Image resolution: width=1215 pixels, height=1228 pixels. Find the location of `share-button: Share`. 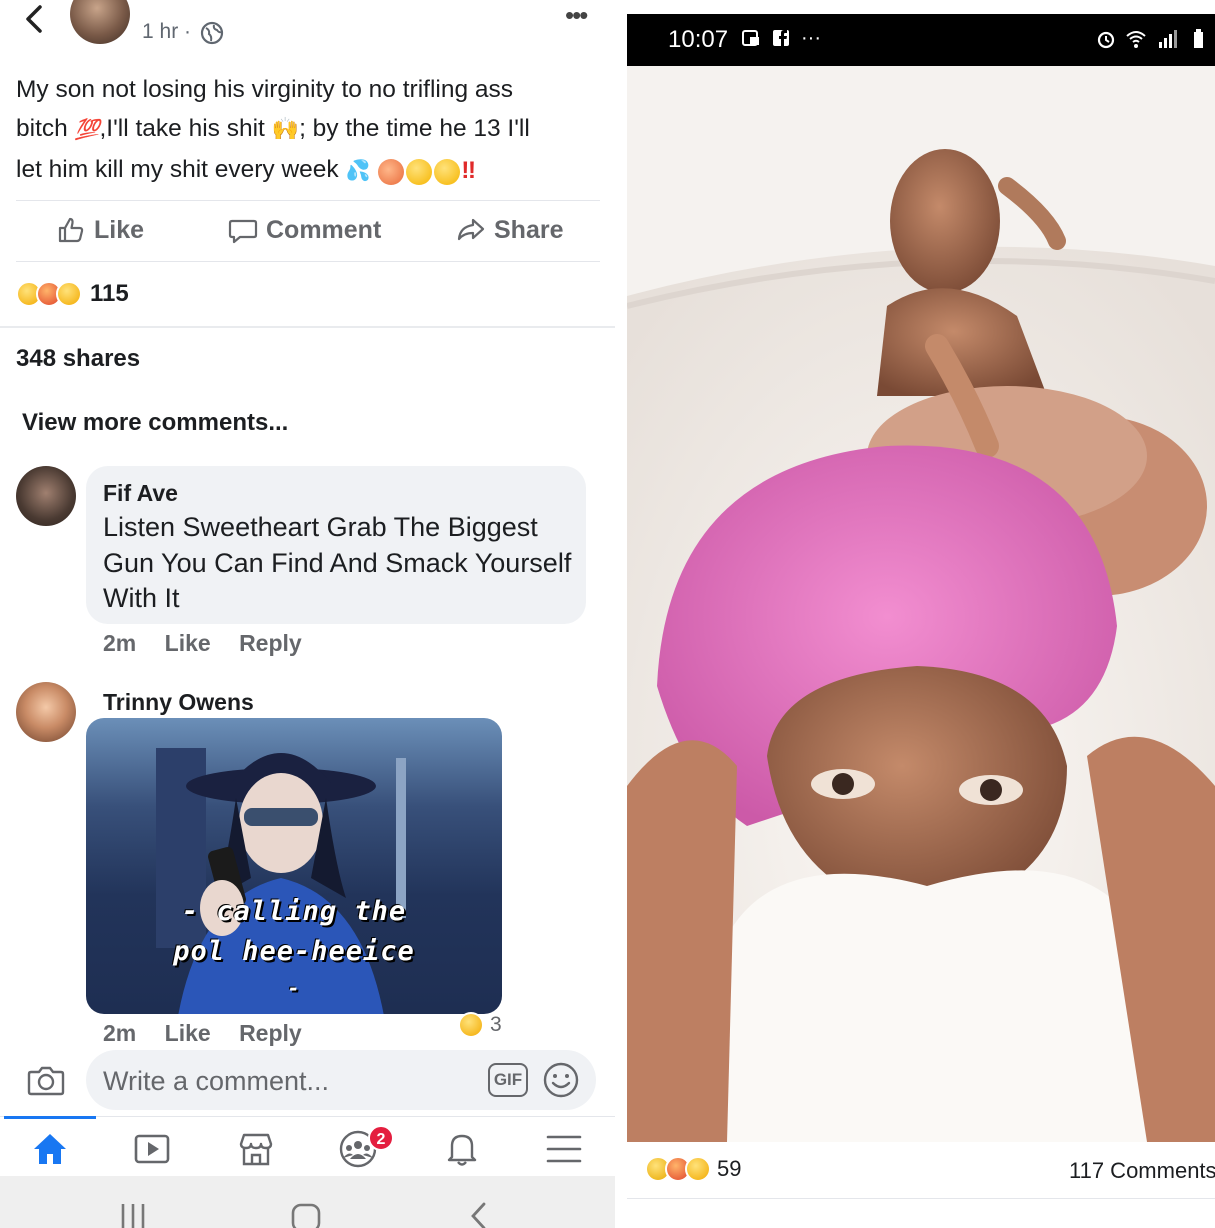

share-button: Share is located at coordinates (509, 230).